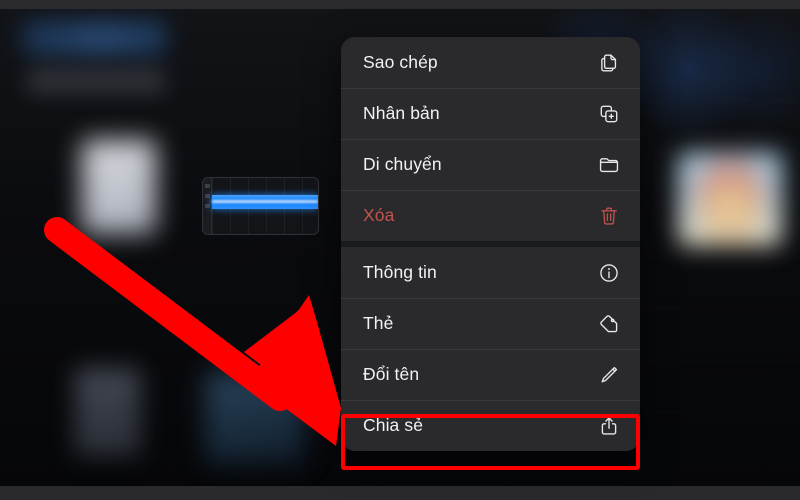 Image resolution: width=800 pixels, height=500 pixels. I want to click on menu-item-share: Chia sẻ, so click(490, 425).